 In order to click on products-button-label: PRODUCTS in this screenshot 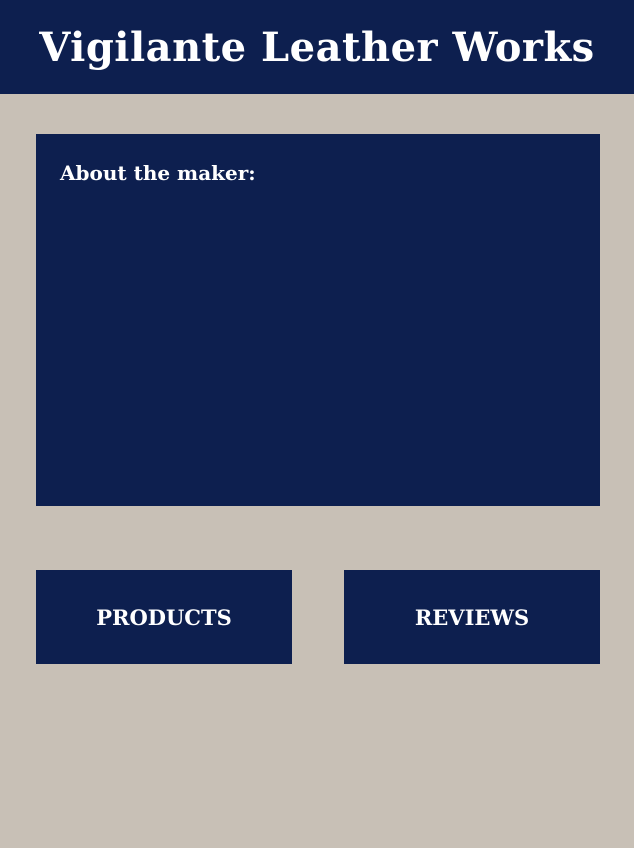, I will do `click(164, 617)`.